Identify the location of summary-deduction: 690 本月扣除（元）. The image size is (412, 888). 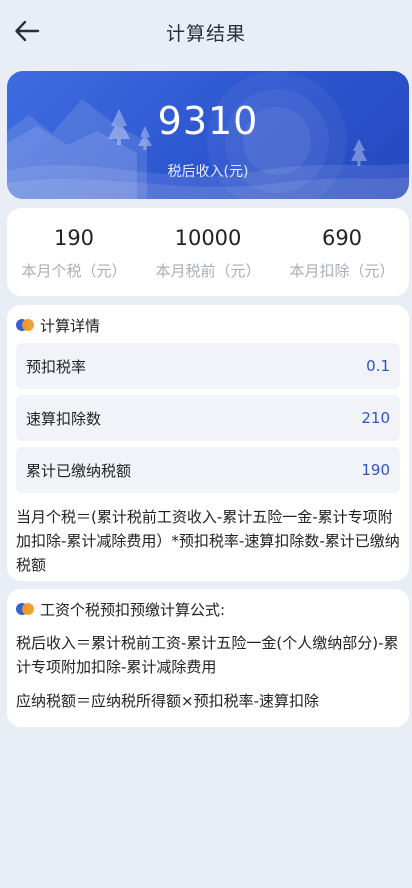
(342, 252).